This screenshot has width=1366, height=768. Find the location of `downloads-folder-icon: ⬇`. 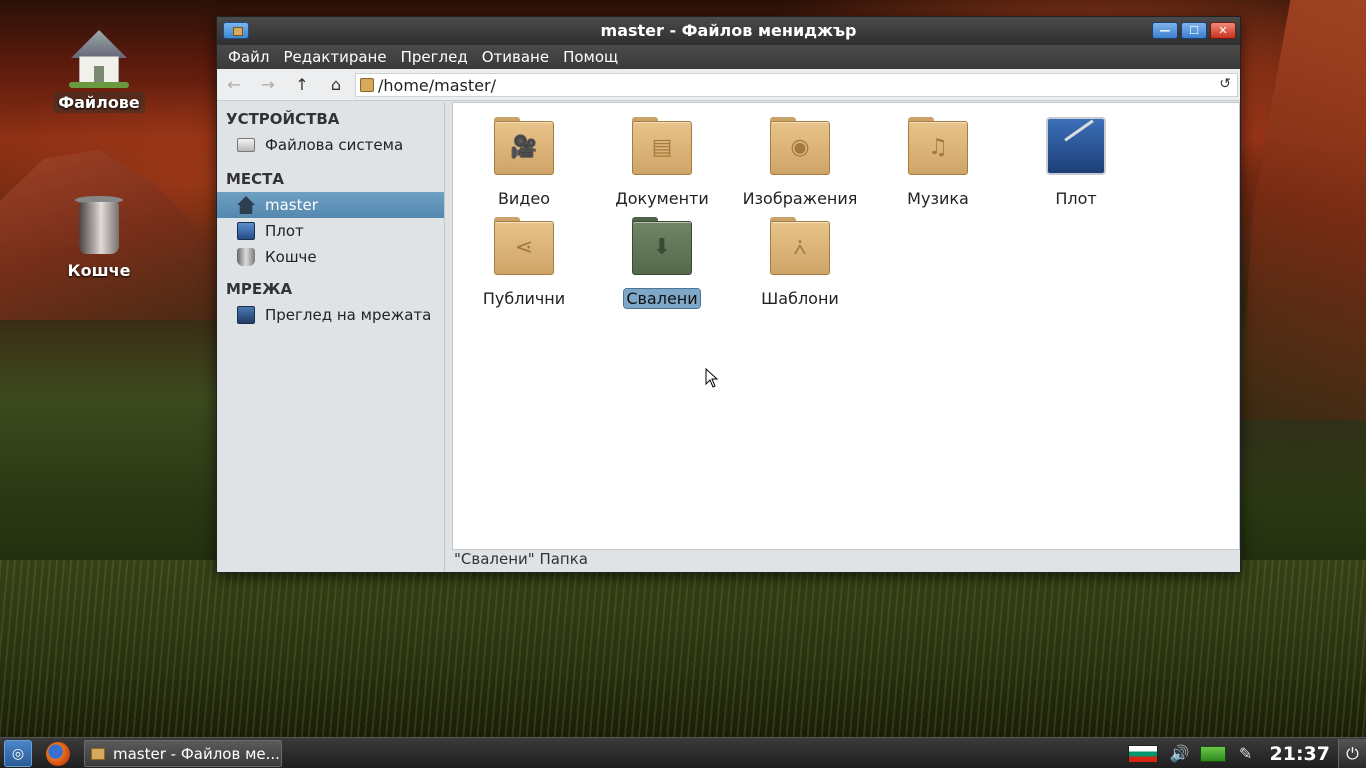

downloads-folder-icon: ⬇ is located at coordinates (662, 246).